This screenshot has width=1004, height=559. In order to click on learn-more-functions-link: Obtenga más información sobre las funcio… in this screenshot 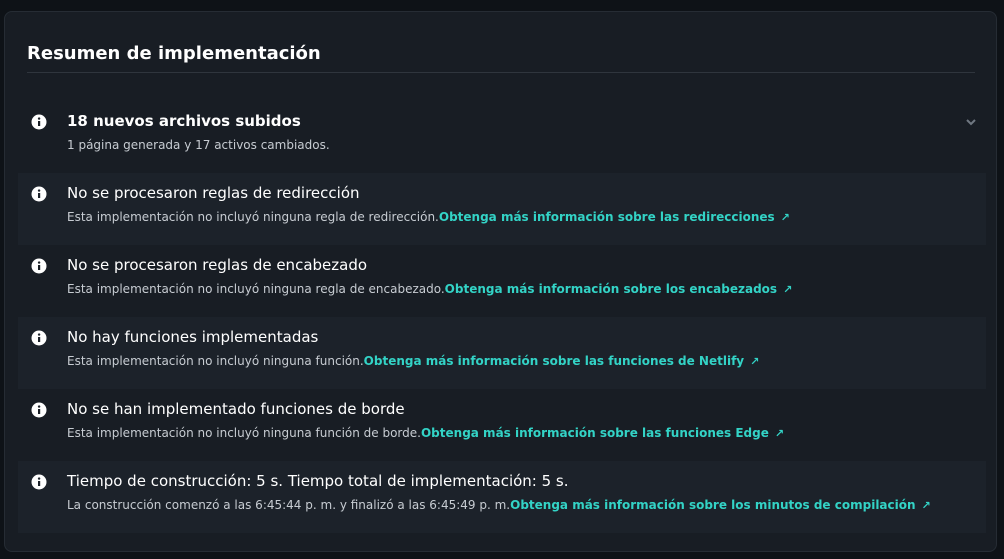, I will do `click(562, 361)`.